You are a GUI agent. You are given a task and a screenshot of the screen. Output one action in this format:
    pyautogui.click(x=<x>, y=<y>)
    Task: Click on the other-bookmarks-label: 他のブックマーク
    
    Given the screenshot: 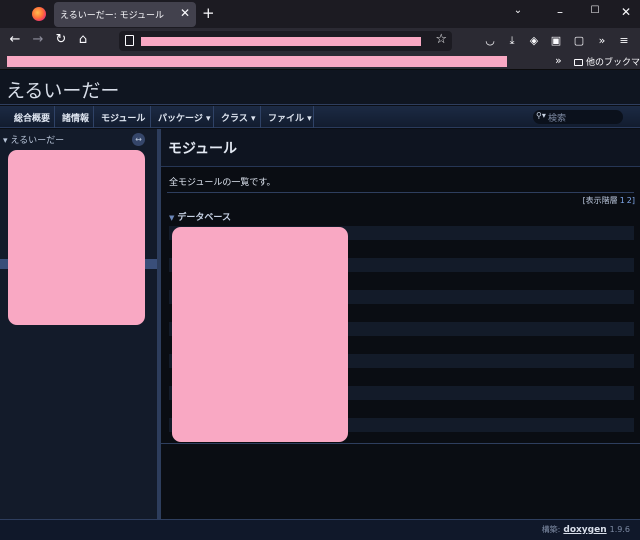 What is the action you would take?
    pyautogui.click(x=613, y=63)
    